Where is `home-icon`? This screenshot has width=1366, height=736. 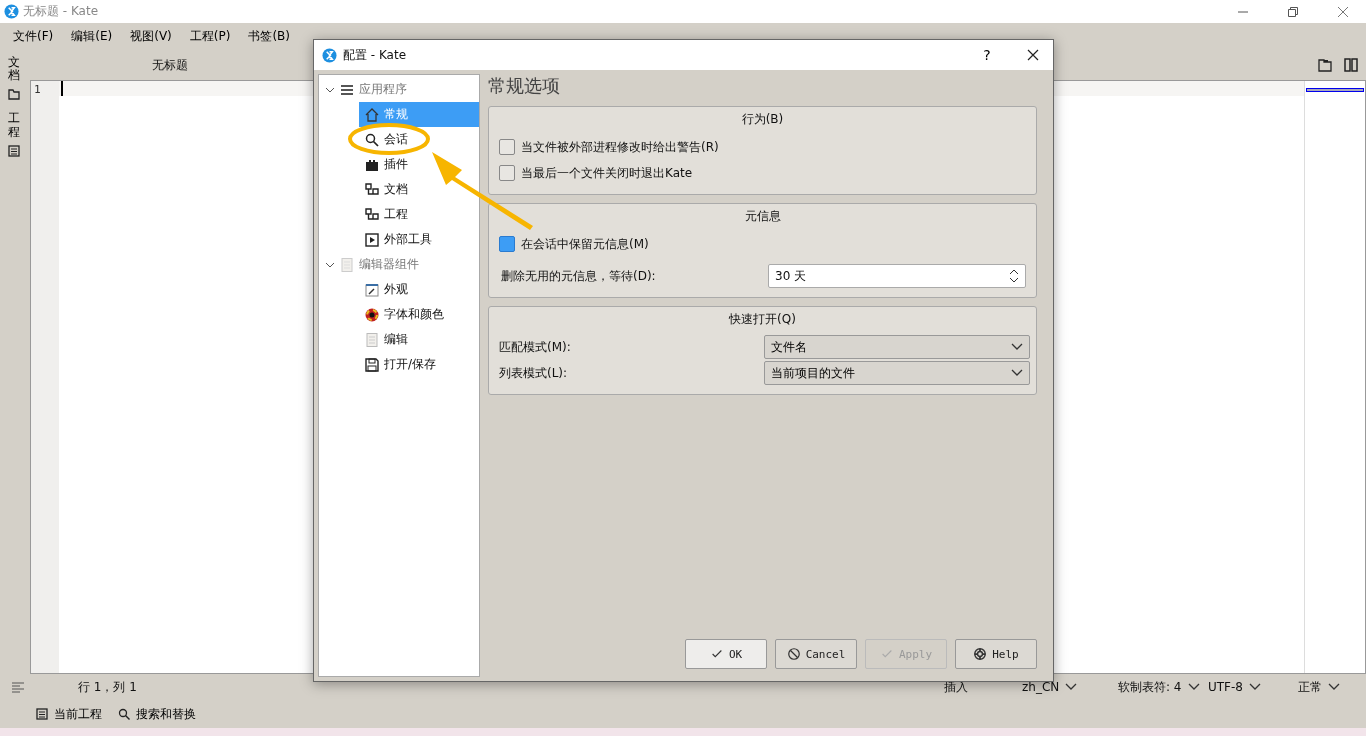
home-icon is located at coordinates (372, 114).